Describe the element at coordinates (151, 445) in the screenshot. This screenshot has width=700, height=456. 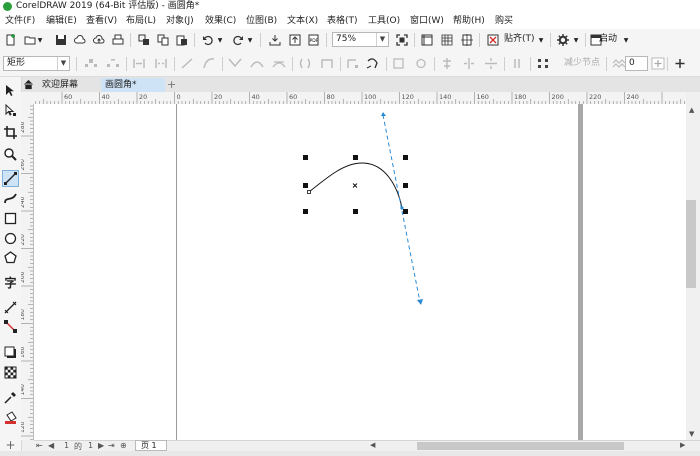
I see `page-tab: 页 1` at that location.